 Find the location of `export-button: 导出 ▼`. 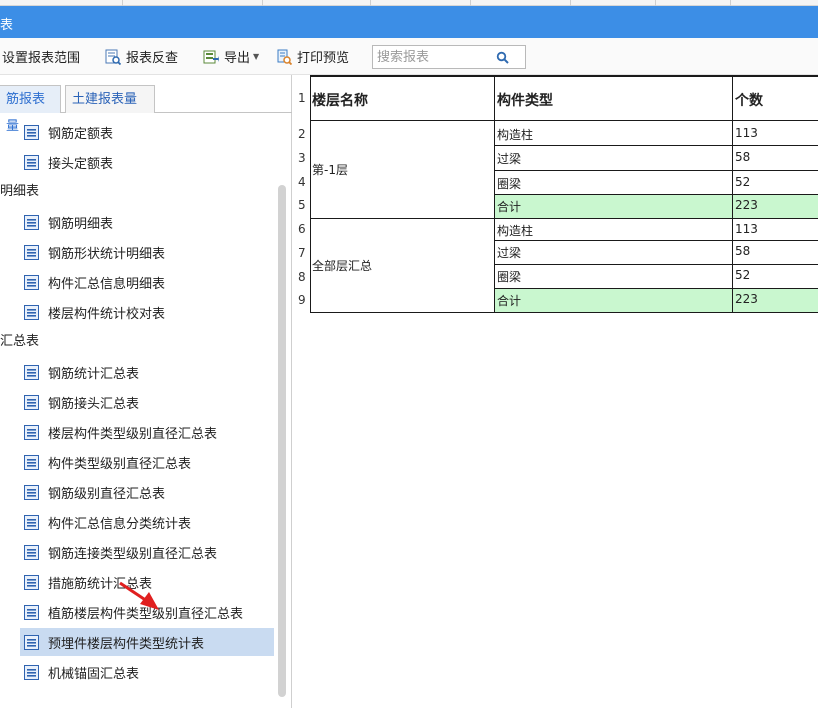

export-button: 导出 ▼ is located at coordinates (231, 56).